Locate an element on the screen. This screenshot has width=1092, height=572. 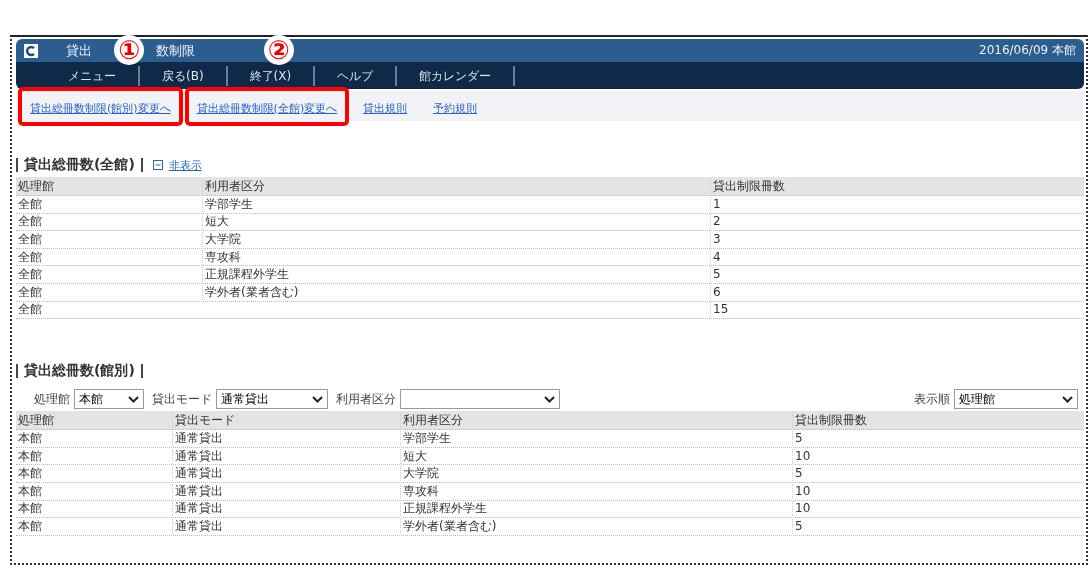
table-cell: 1 is located at coordinates (897, 204).